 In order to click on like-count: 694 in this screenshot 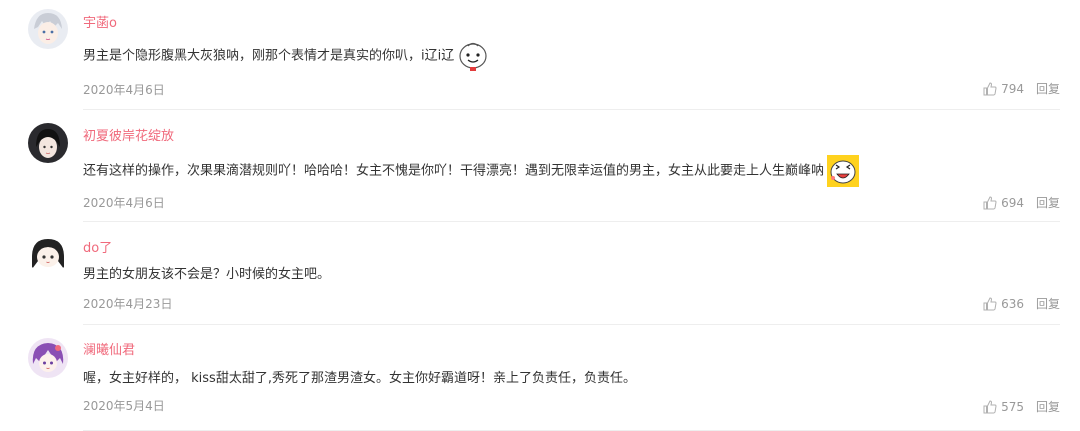, I will do `click(1012, 202)`.